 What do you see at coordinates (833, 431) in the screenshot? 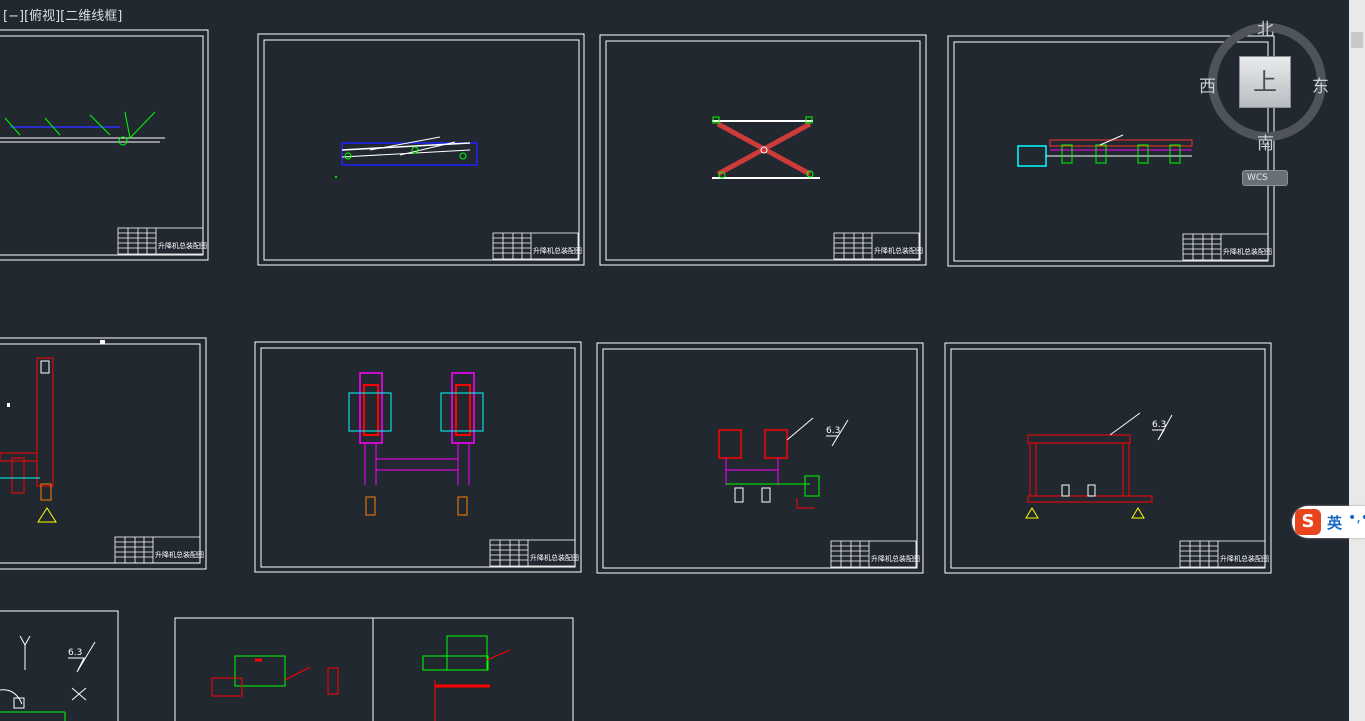
I see `svg-text: 6.3` at bounding box center [833, 431].